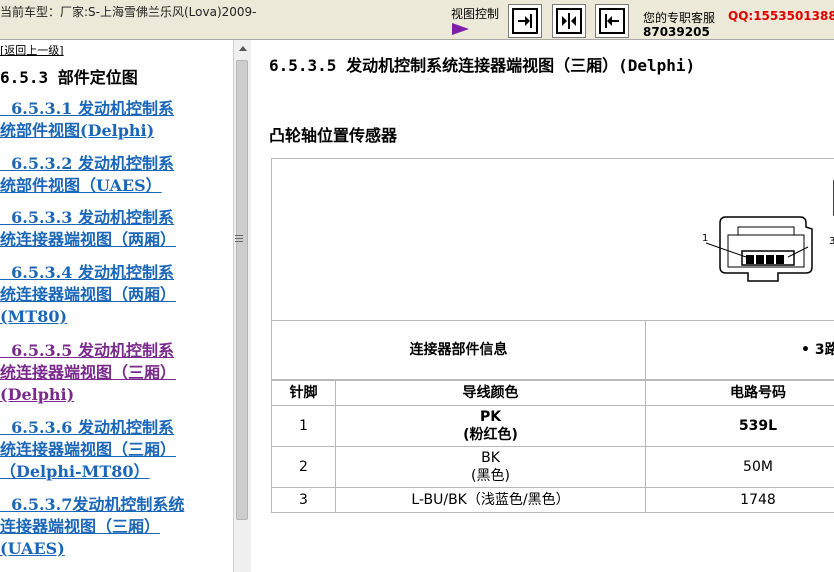  What do you see at coordinates (69, 77) in the screenshot?
I see `sidebar-section-title: 6.5.3 部件定位图` at bounding box center [69, 77].